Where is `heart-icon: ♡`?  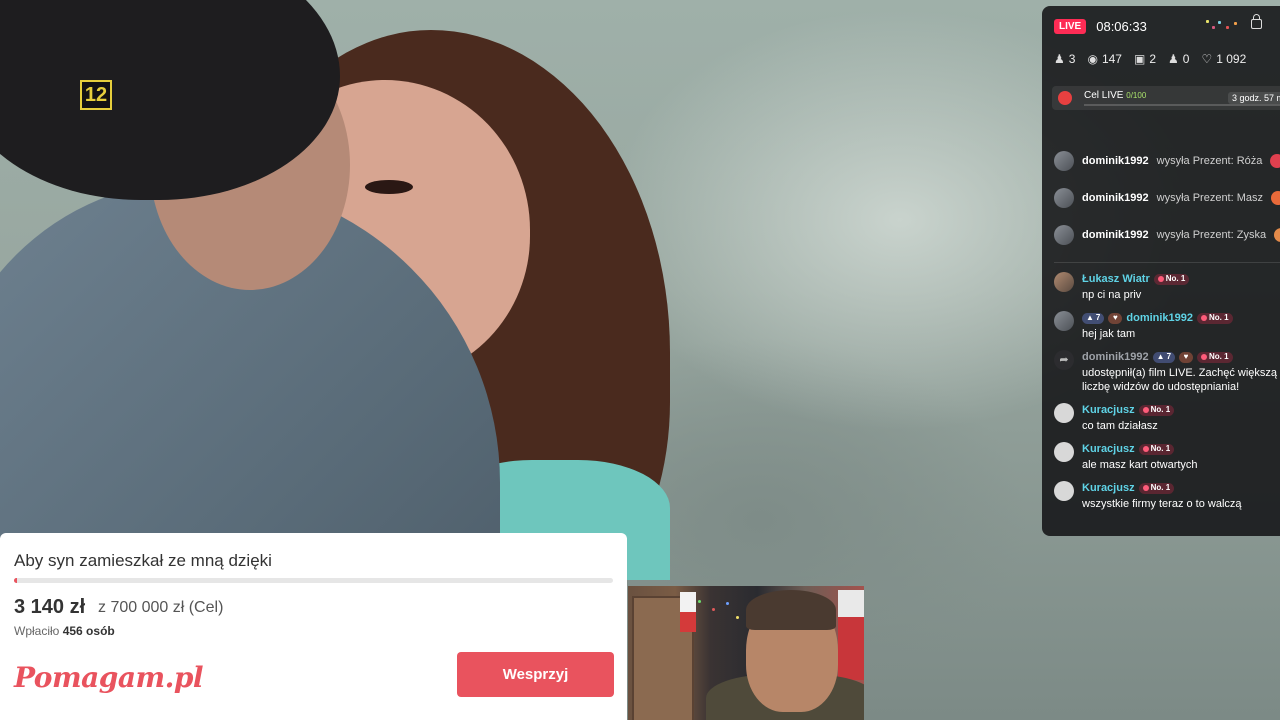
heart-icon: ♡ is located at coordinates (1207, 59).